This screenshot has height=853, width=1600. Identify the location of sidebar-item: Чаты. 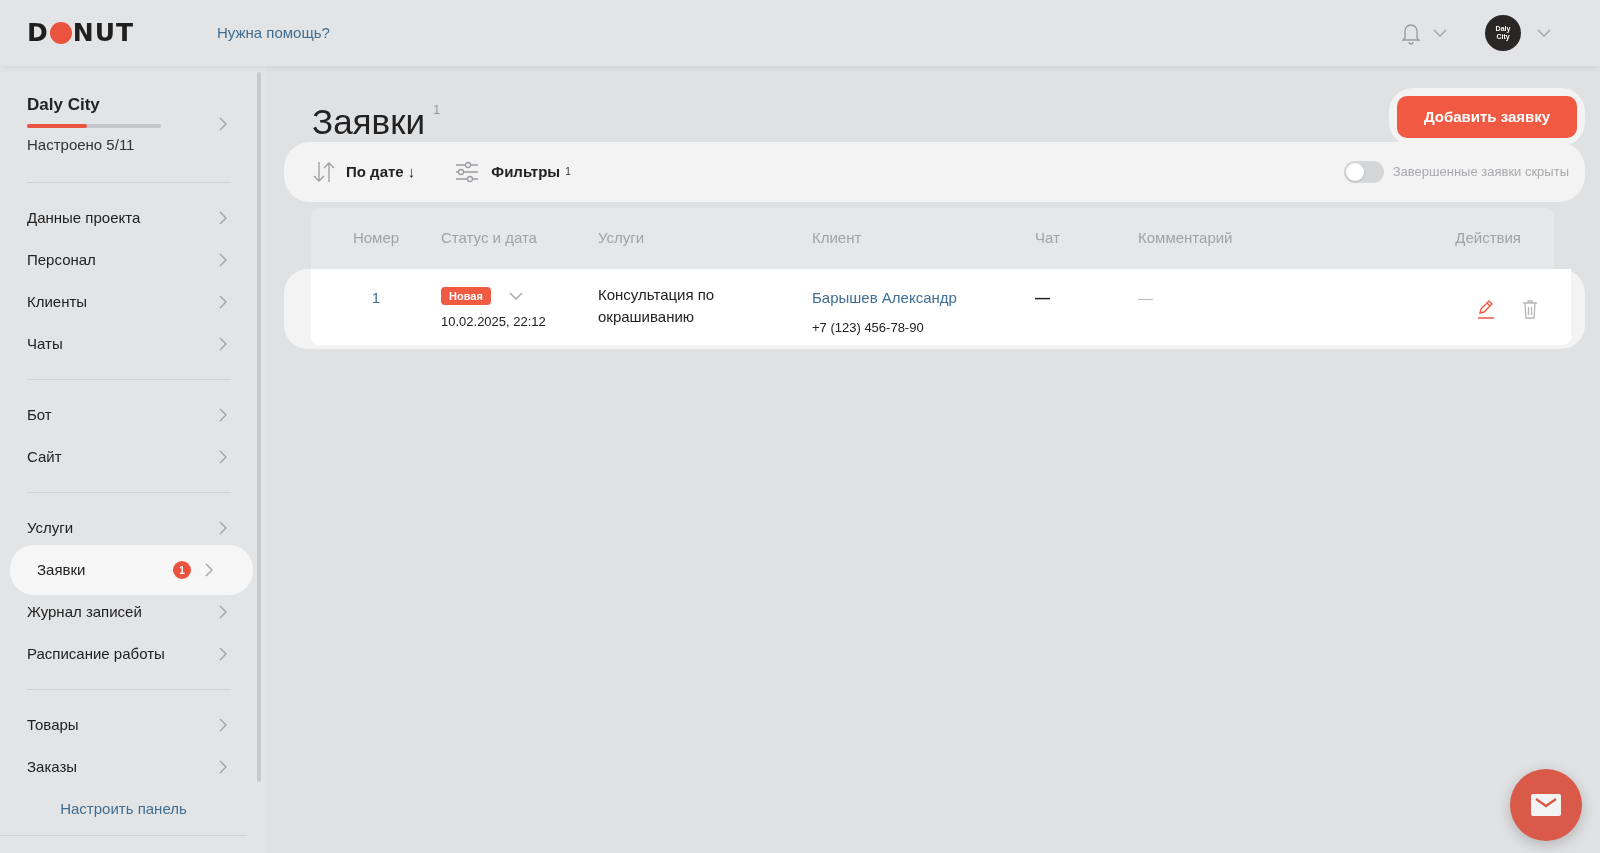
(133, 344).